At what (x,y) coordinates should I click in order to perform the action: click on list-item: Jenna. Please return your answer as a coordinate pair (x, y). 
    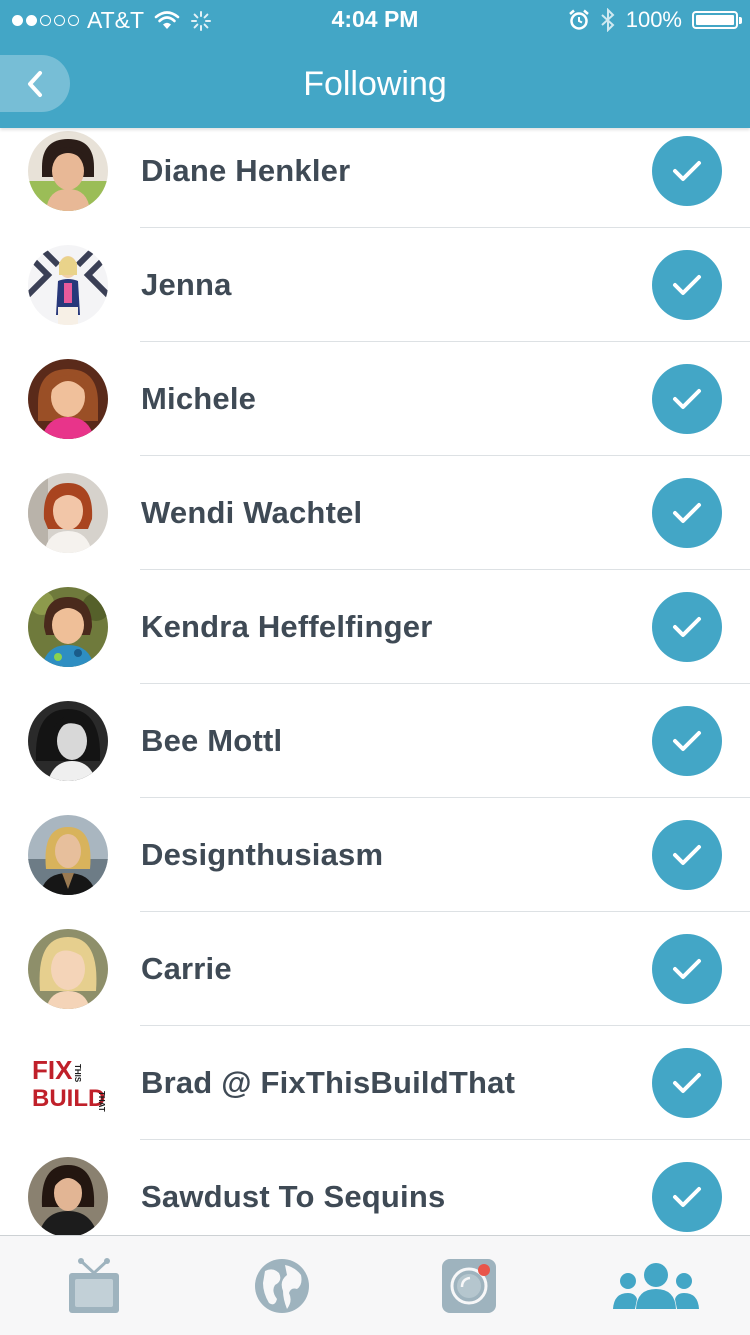
    Looking at the image, I should click on (375, 285).